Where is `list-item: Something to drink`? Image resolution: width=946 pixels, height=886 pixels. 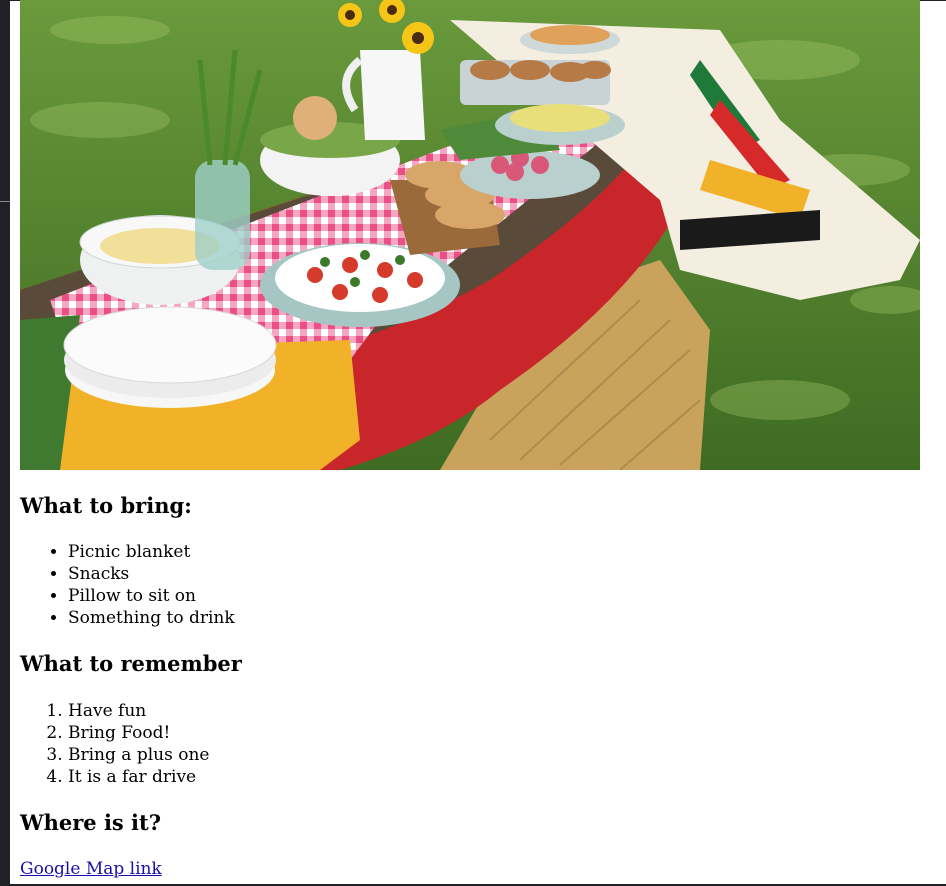 list-item: Something to drink is located at coordinates (151, 618).